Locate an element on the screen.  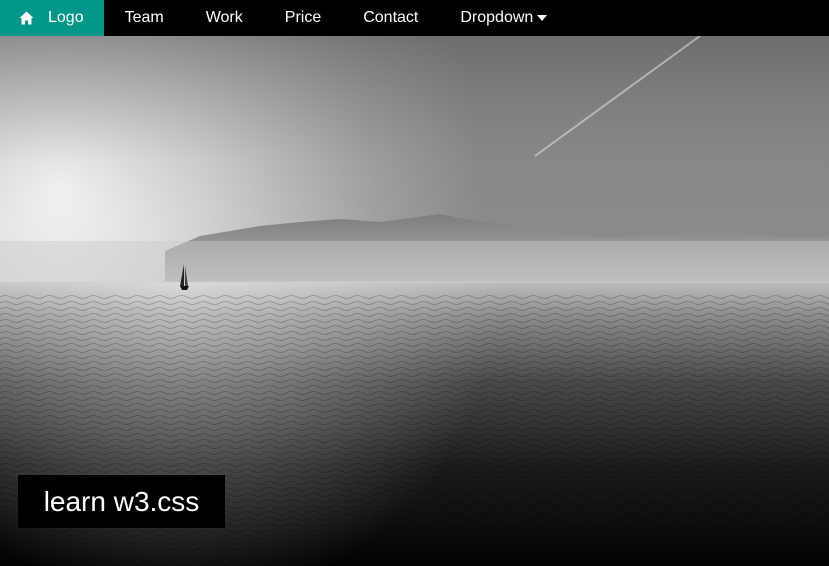
nav-item-contact: Contact is located at coordinates (390, 18).